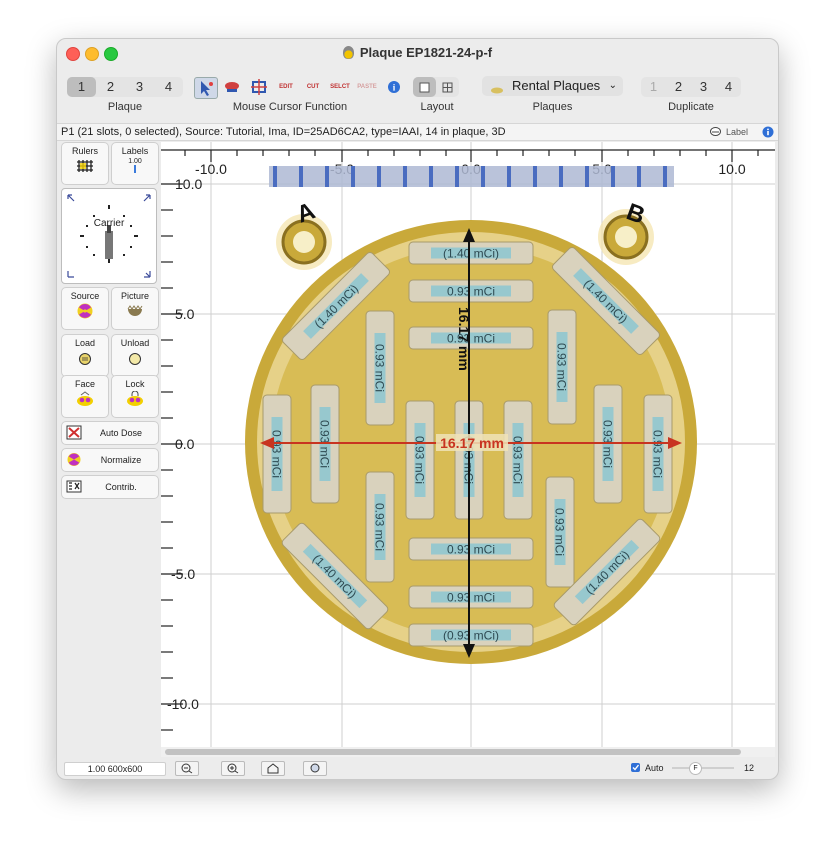  What do you see at coordinates (85, 343) in the screenshot?
I see `load-label: Load` at bounding box center [85, 343].